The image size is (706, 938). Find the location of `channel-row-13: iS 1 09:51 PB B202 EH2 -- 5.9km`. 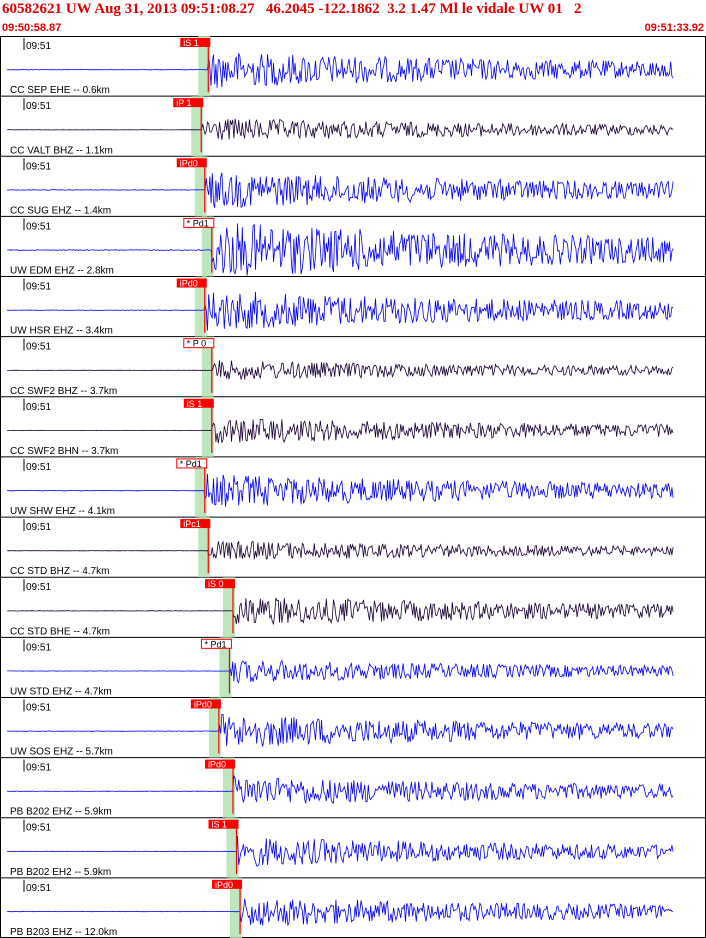

channel-row-13: iS 1 09:51 PB B202 EH2 -- 5.9km is located at coordinates (353, 848).